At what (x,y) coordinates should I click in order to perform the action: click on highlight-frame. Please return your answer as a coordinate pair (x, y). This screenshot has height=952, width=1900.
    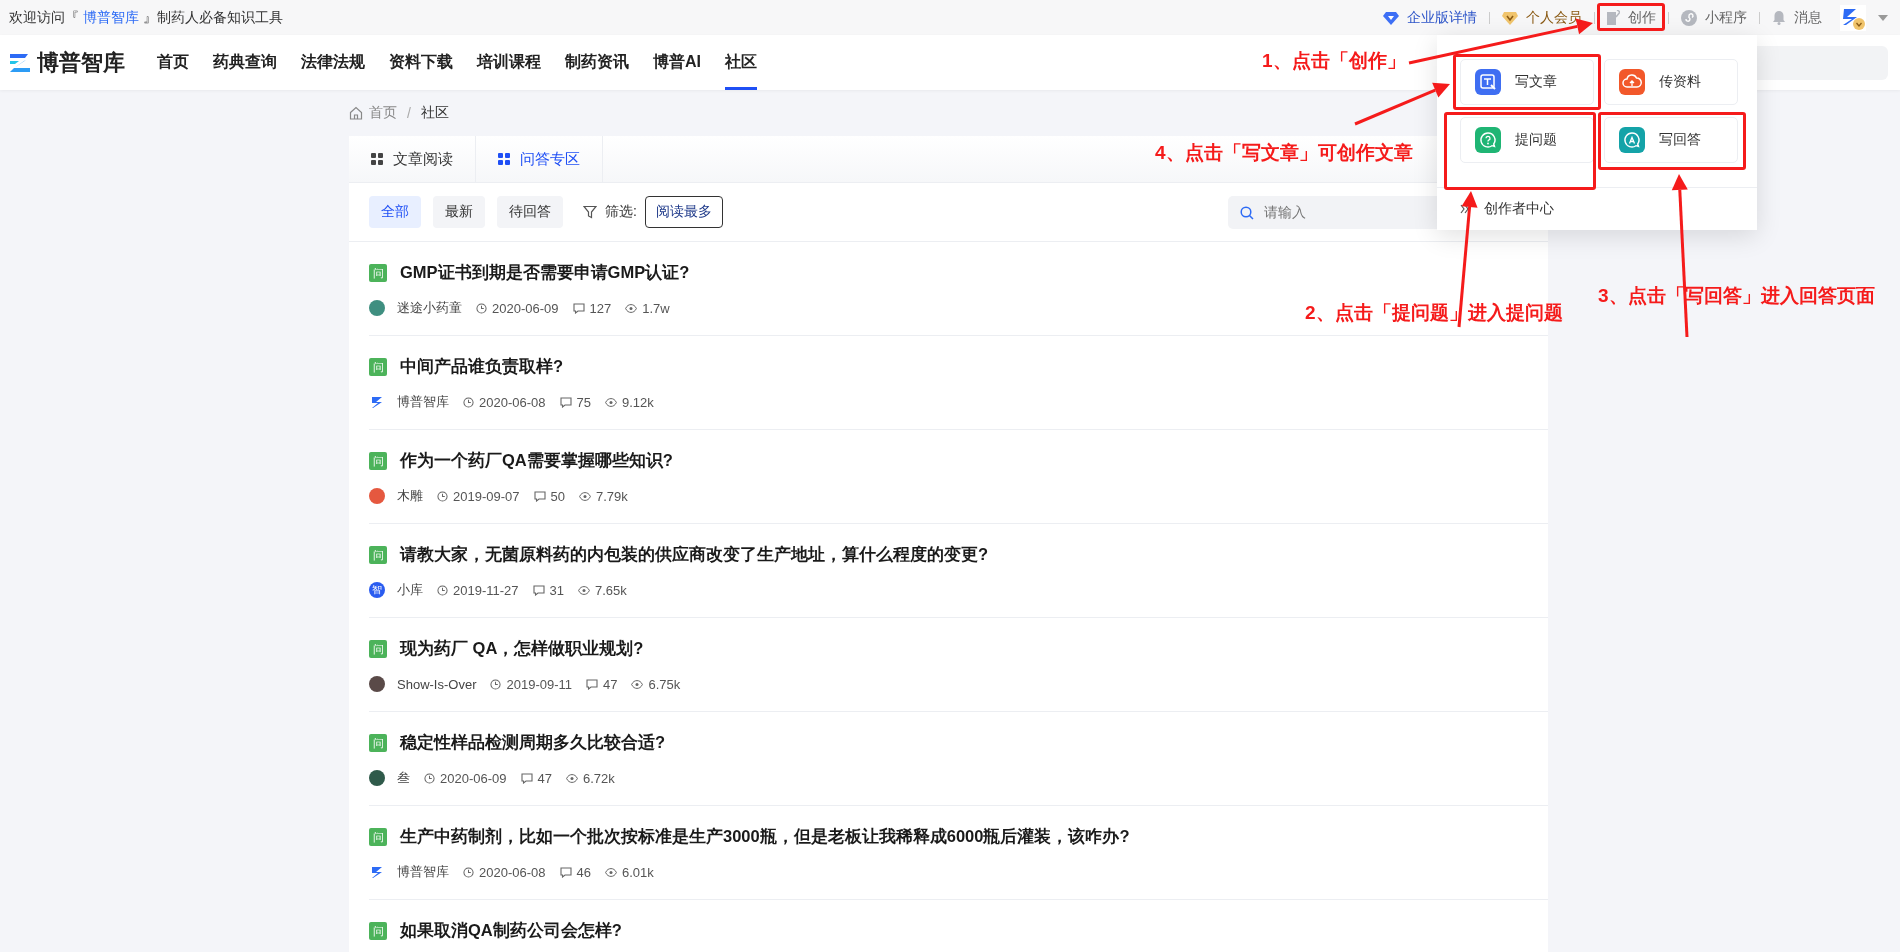
    Looking at the image, I should click on (1631, 17).